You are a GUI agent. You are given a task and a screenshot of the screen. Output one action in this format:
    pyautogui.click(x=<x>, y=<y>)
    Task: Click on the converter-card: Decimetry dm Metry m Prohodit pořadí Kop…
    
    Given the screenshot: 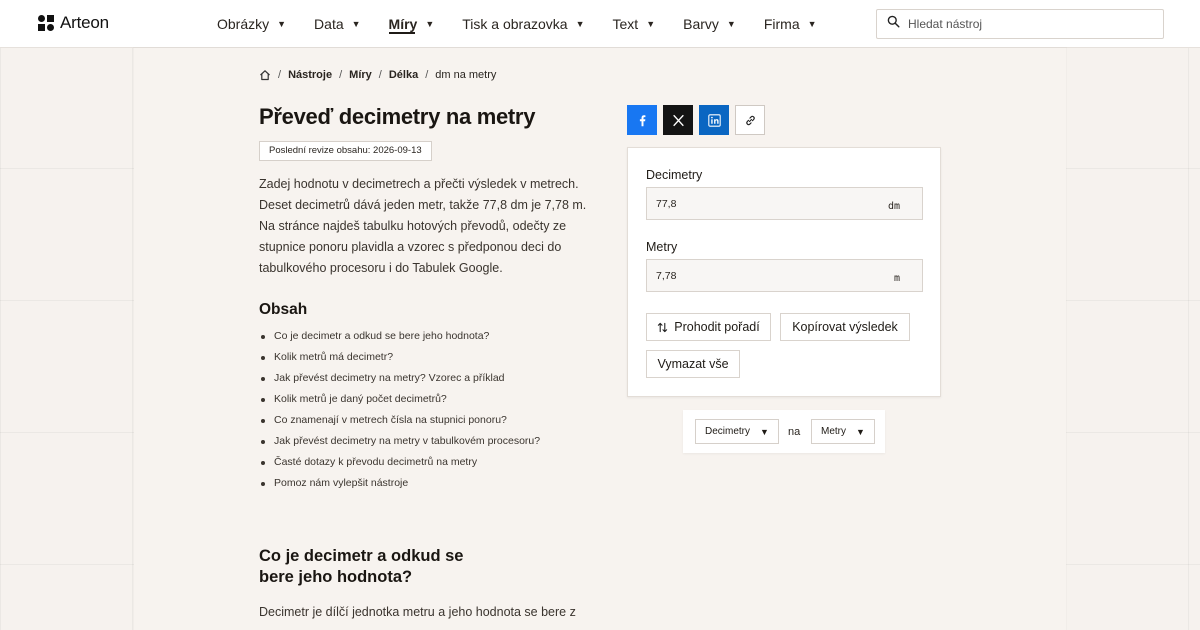 What is the action you would take?
    pyautogui.click(x=784, y=272)
    